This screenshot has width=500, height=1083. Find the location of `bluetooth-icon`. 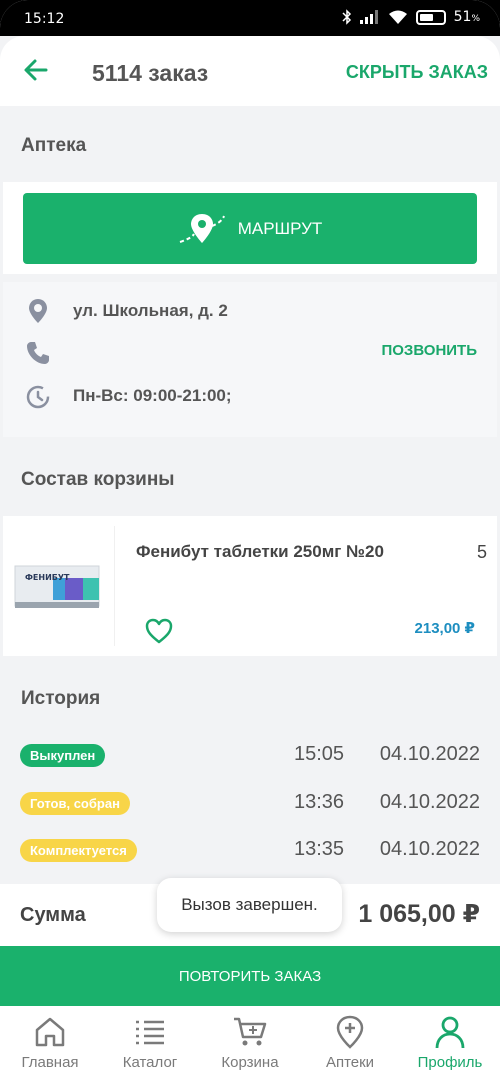

bluetooth-icon is located at coordinates (346, 17).